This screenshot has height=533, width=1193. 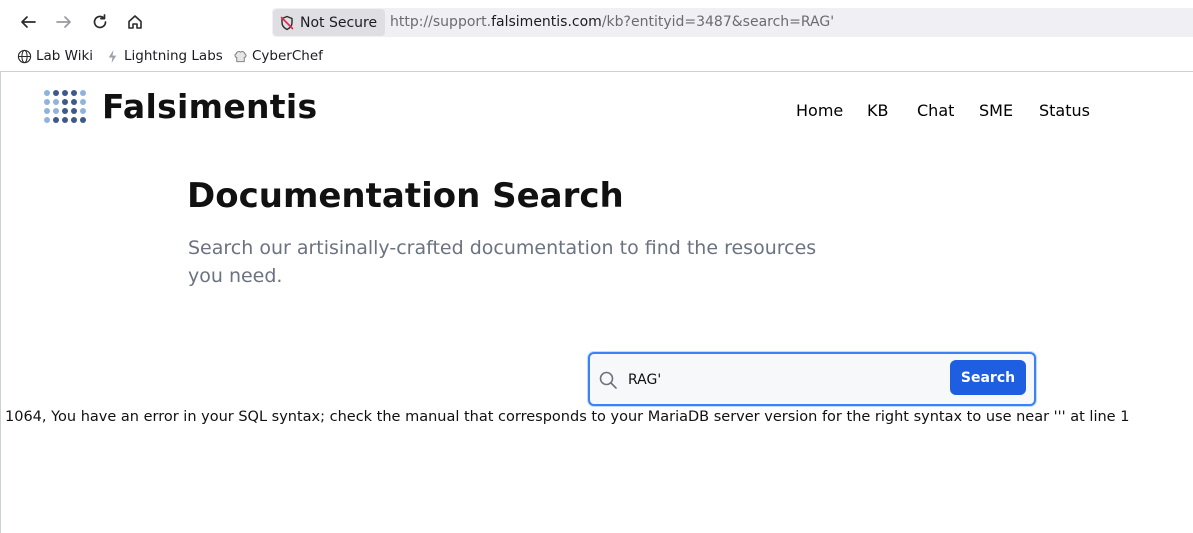 What do you see at coordinates (112, 56) in the screenshot?
I see `lightning-labs-icon` at bounding box center [112, 56].